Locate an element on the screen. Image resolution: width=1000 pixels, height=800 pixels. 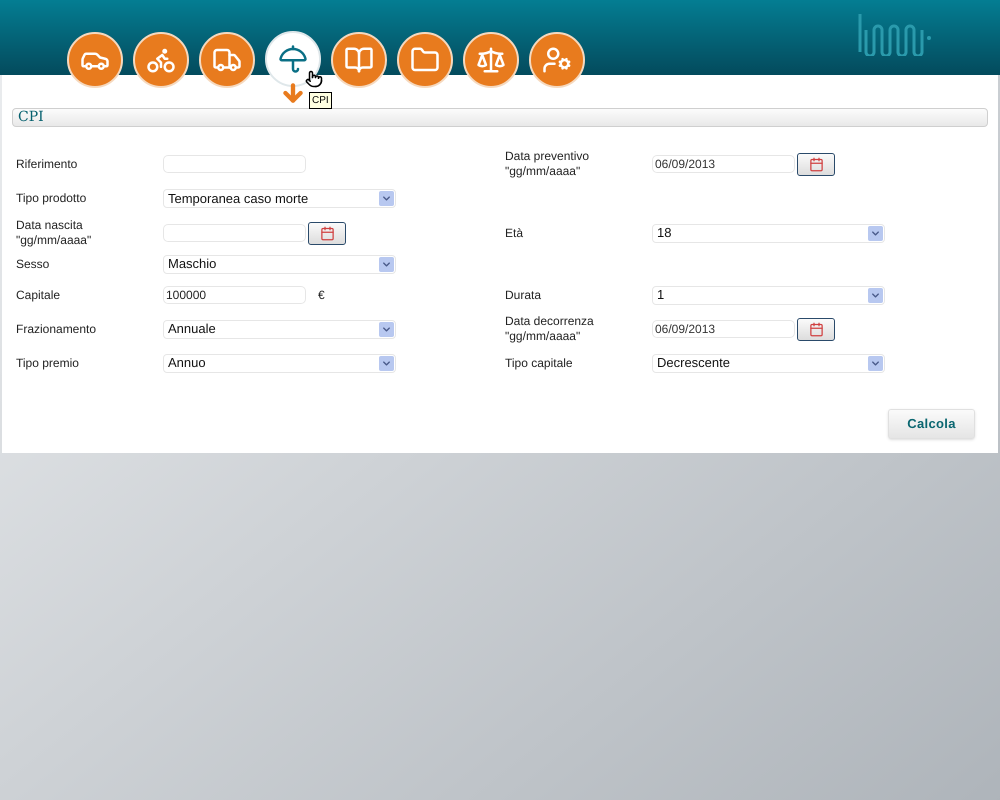
hand-cursor-icon is located at coordinates (314, 79).